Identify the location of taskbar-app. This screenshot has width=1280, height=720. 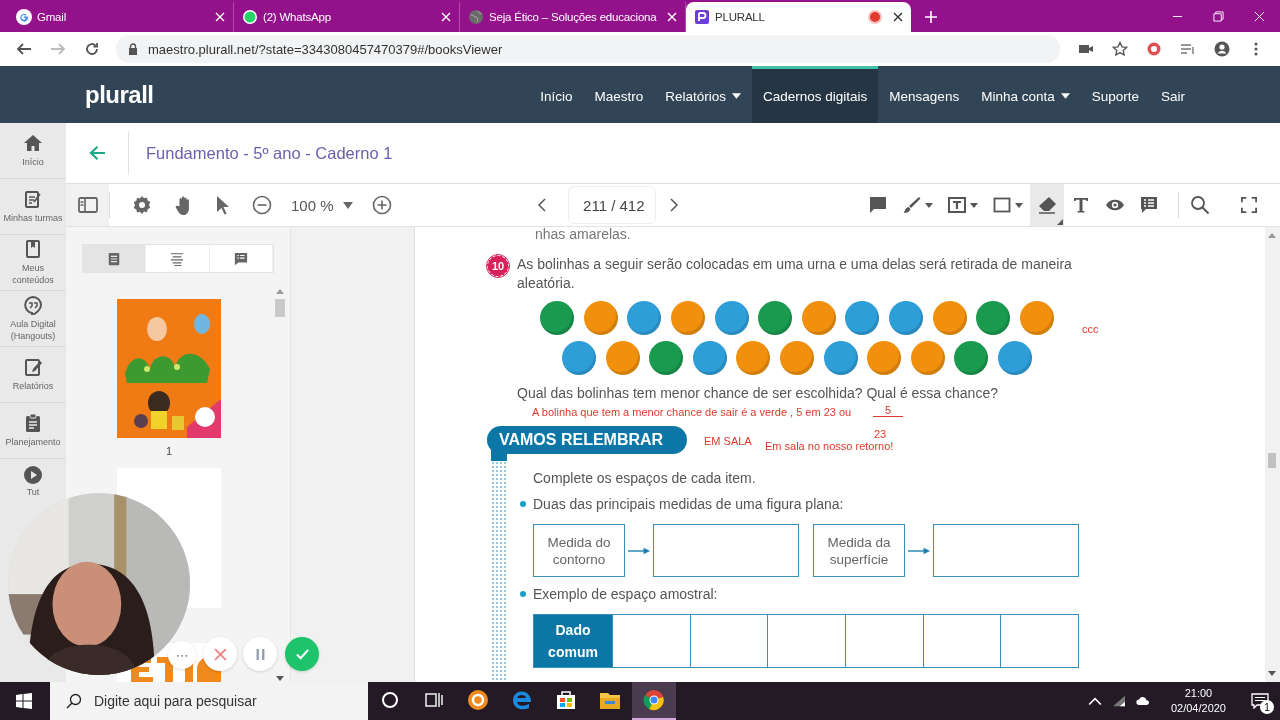
(654, 701).